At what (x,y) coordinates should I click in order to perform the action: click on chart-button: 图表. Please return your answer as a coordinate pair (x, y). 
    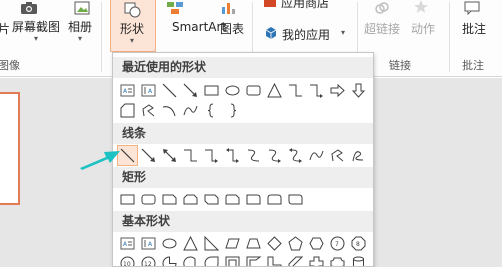
    Looking at the image, I should click on (230, 25).